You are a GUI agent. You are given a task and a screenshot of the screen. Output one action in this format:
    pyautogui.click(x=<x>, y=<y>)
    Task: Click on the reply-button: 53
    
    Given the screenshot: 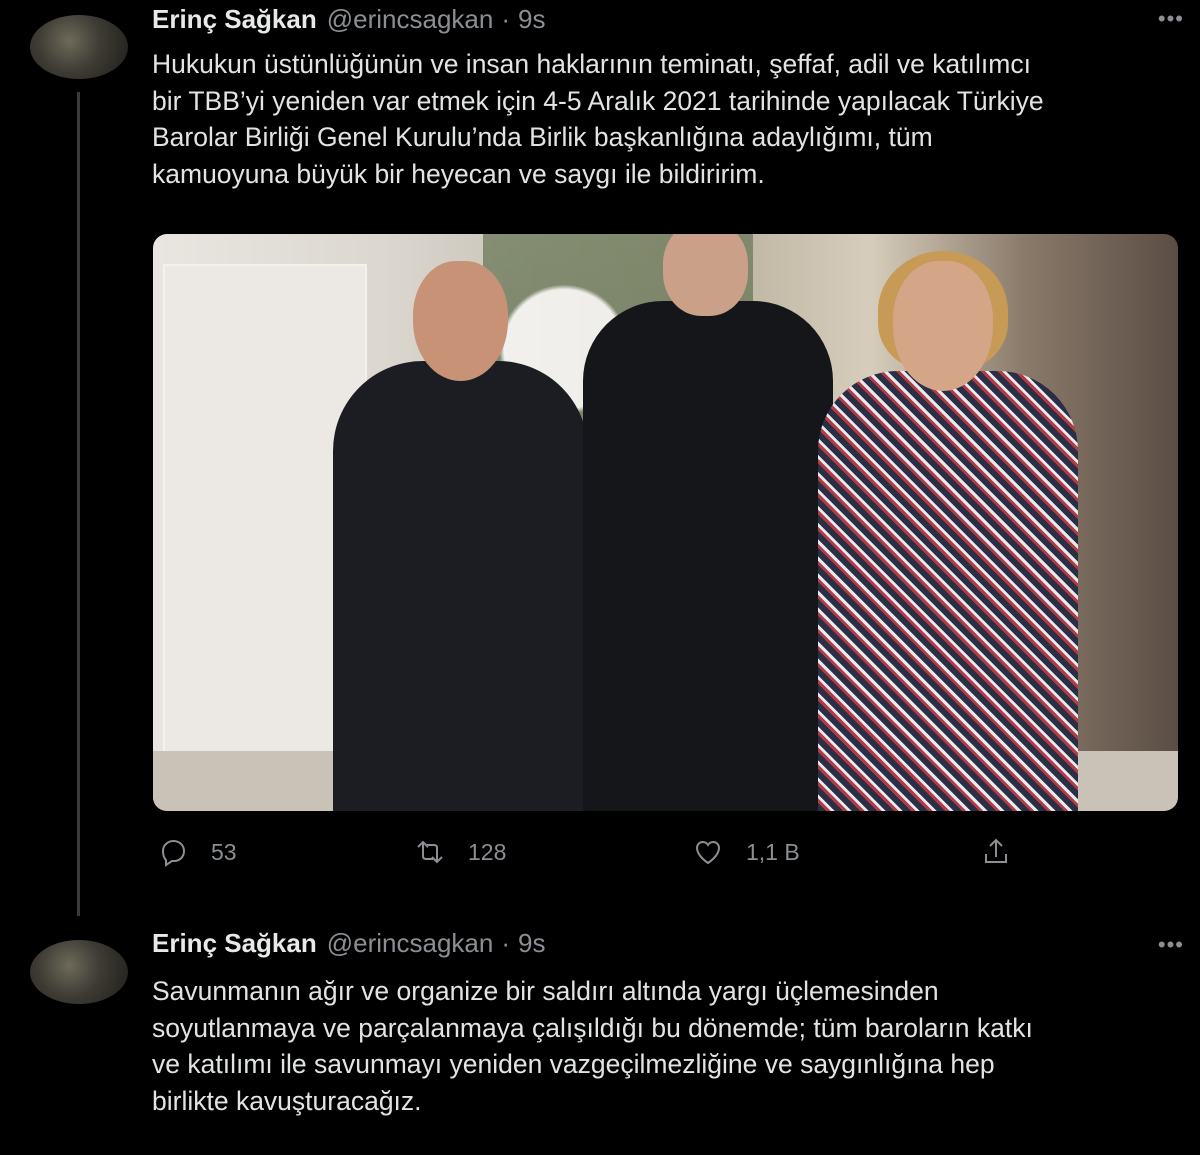 What is the action you would take?
    pyautogui.click(x=197, y=852)
    